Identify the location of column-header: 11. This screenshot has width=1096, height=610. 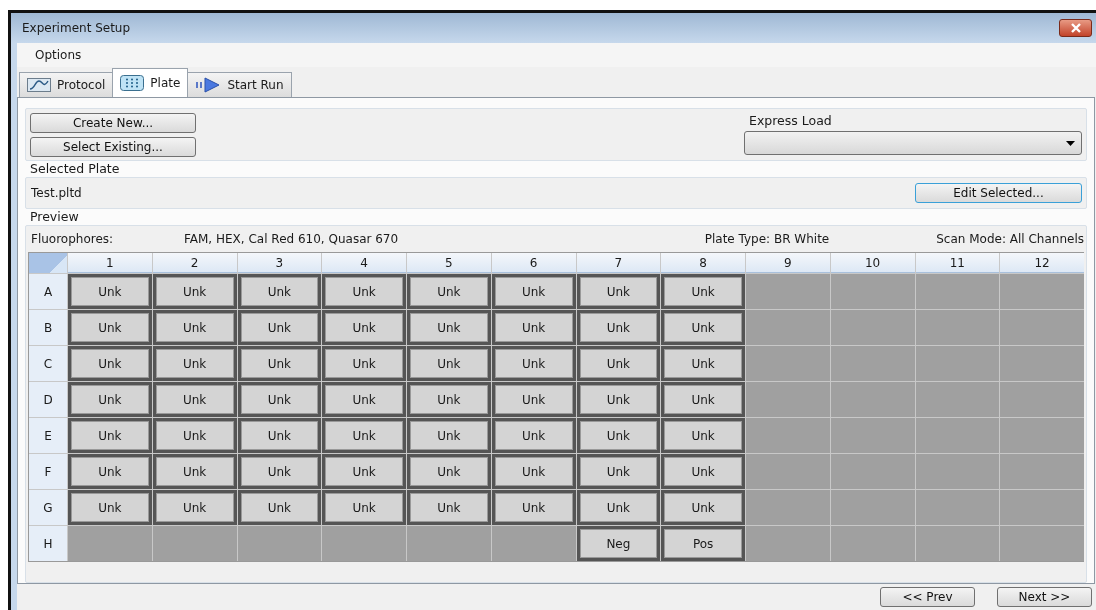
(957, 263).